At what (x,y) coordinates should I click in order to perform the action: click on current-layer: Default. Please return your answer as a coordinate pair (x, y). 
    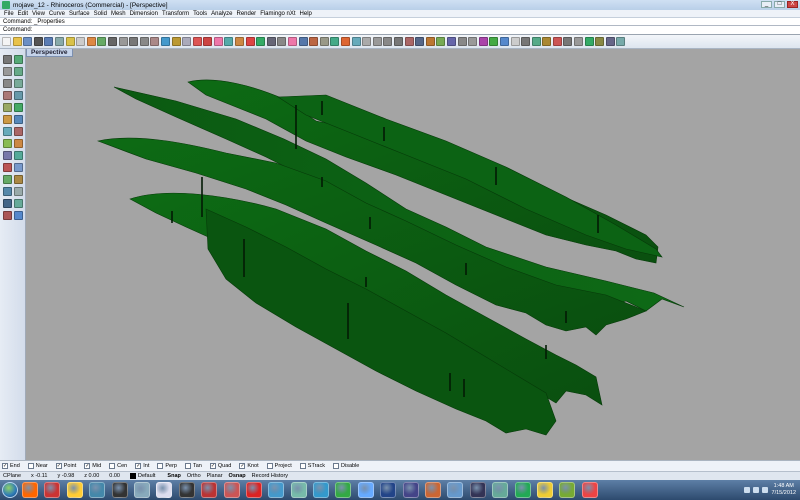
    Looking at the image, I should click on (142, 476).